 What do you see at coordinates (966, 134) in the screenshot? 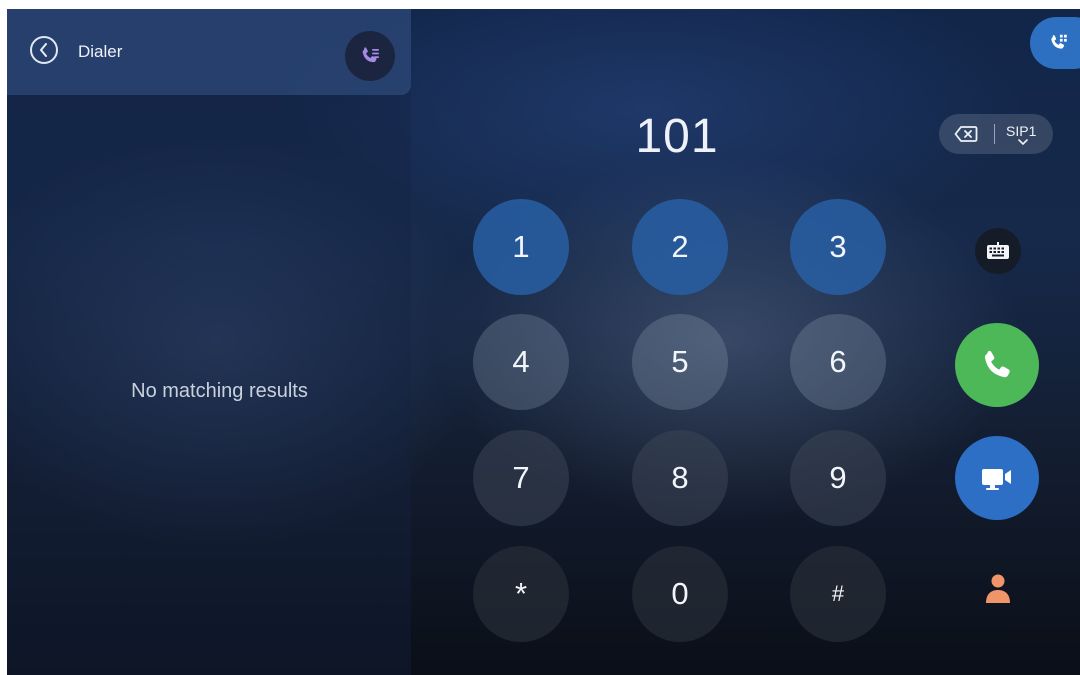
I see `backspace-icon` at bounding box center [966, 134].